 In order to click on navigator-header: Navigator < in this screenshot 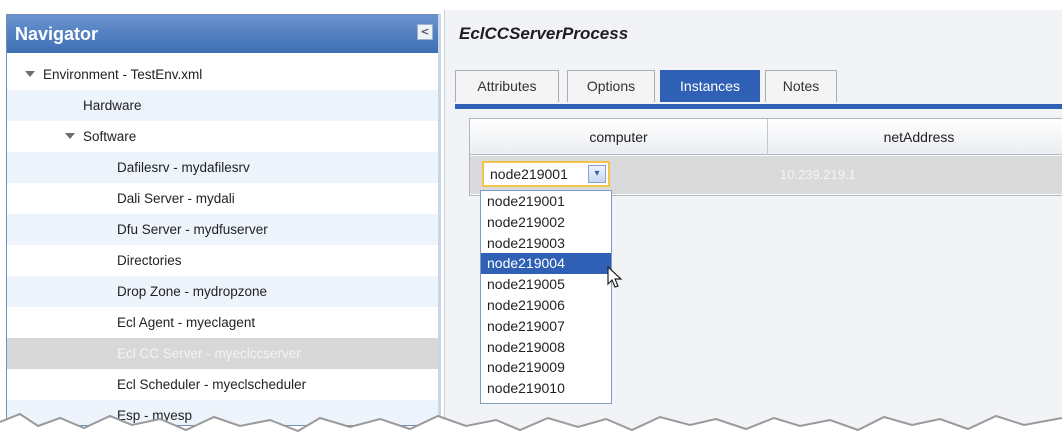, I will do `click(223, 34)`.